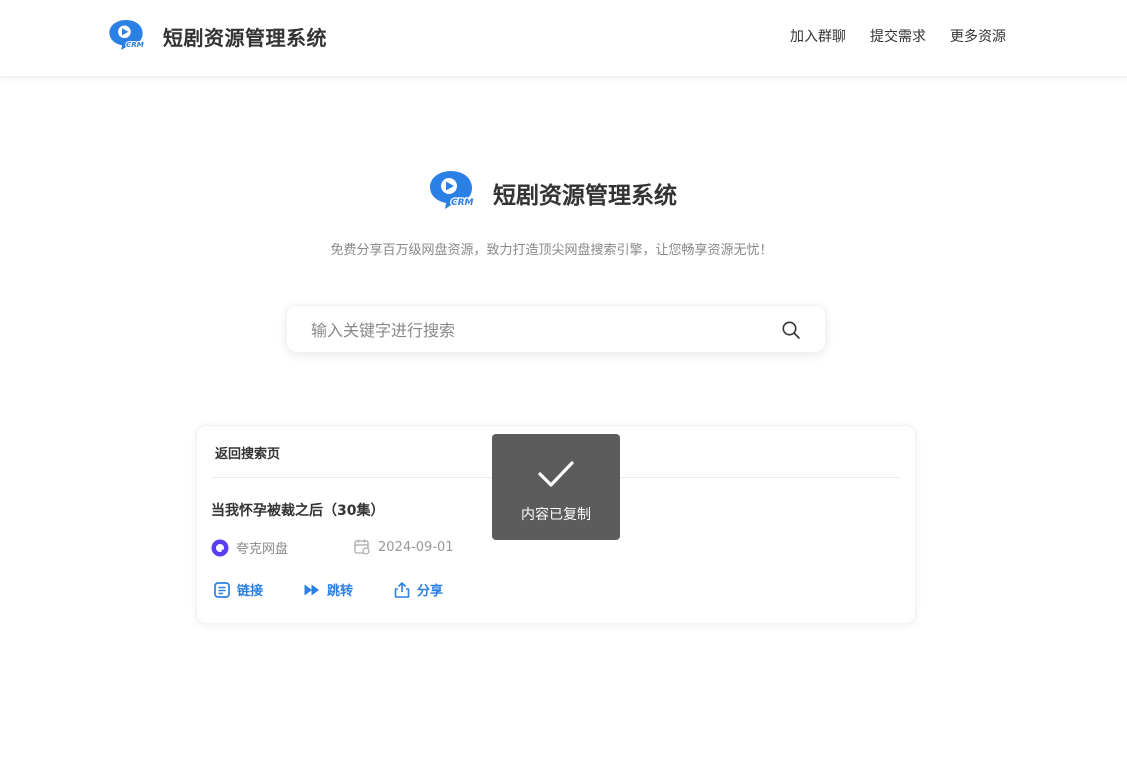 The image size is (1127, 760). What do you see at coordinates (402, 589) in the screenshot?
I see `share-icon` at bounding box center [402, 589].